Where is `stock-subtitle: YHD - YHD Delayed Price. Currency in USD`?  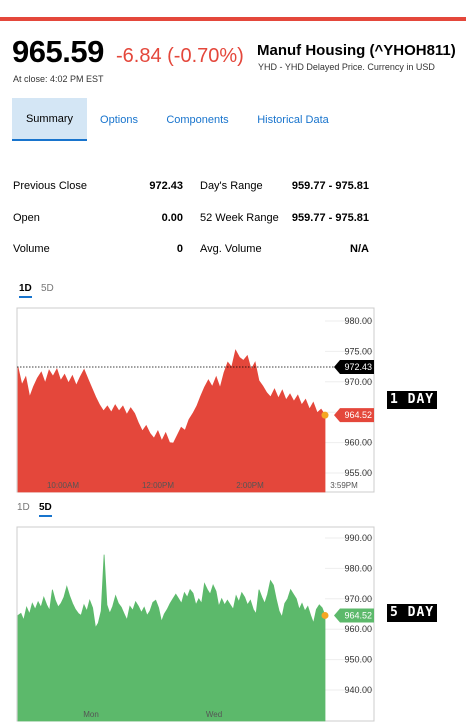 stock-subtitle: YHD - YHD Delayed Price. Currency in USD is located at coordinates (346, 67).